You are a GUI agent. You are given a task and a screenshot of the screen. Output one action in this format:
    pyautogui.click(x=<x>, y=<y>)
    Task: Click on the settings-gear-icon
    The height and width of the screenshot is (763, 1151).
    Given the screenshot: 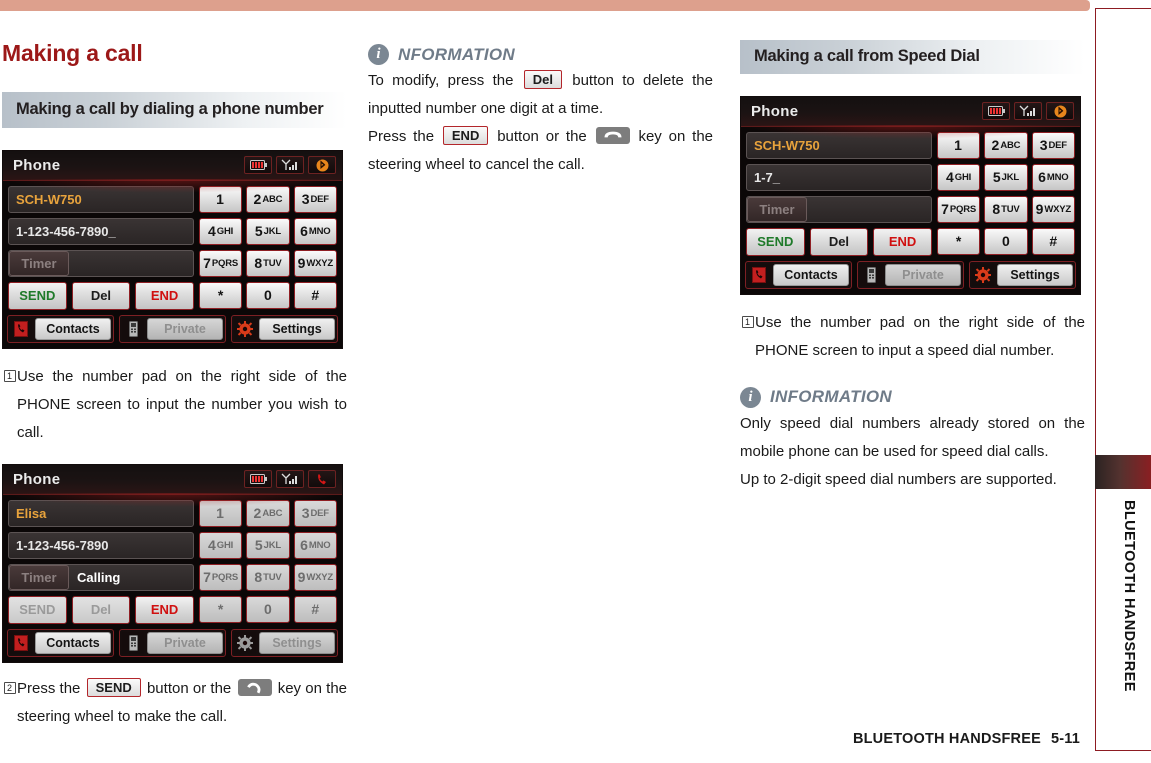 What is the action you would take?
    pyautogui.click(x=245, y=328)
    